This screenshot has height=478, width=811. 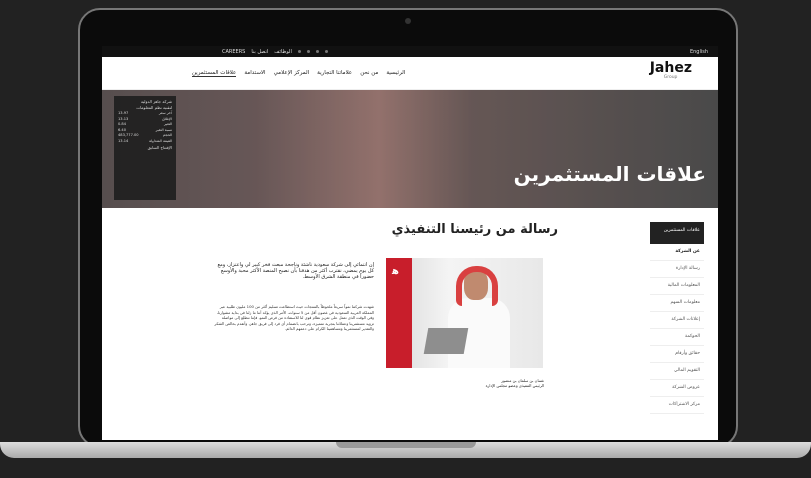 I want to click on camera-icon, so click(x=408, y=21).